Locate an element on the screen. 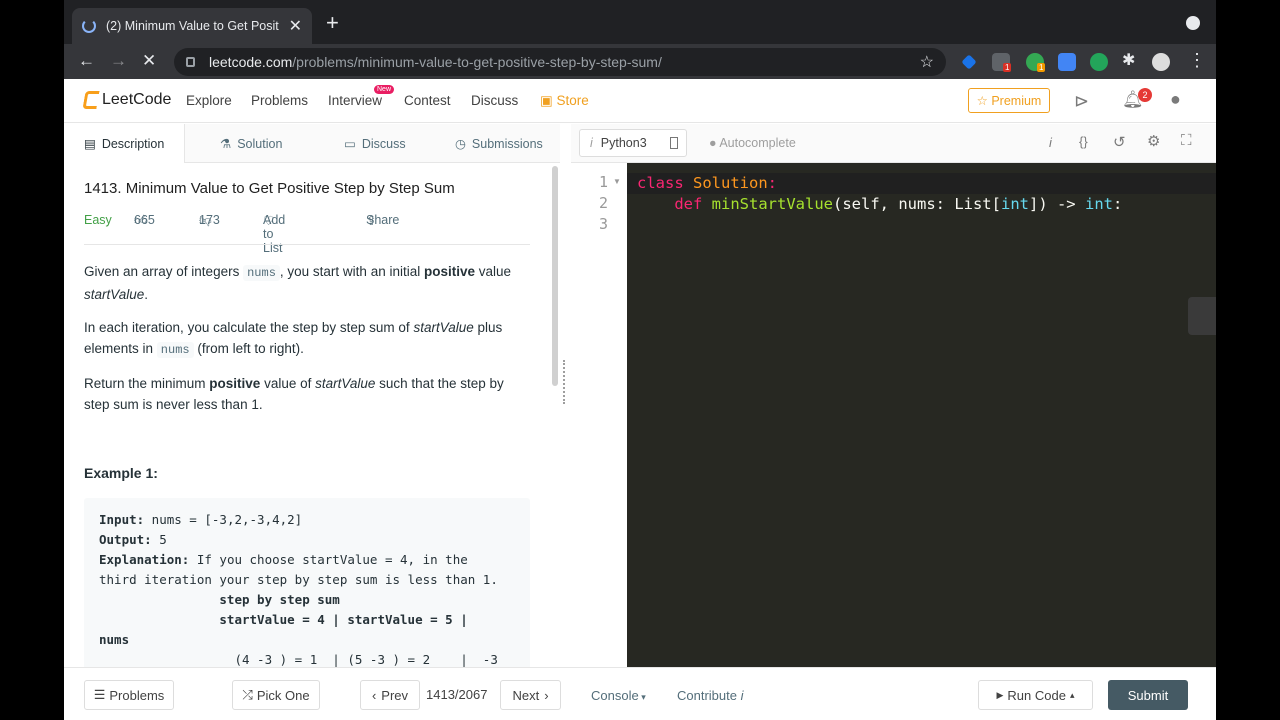 This screenshot has width=1280, height=720. select-arrow-icon is located at coordinates (674, 143).